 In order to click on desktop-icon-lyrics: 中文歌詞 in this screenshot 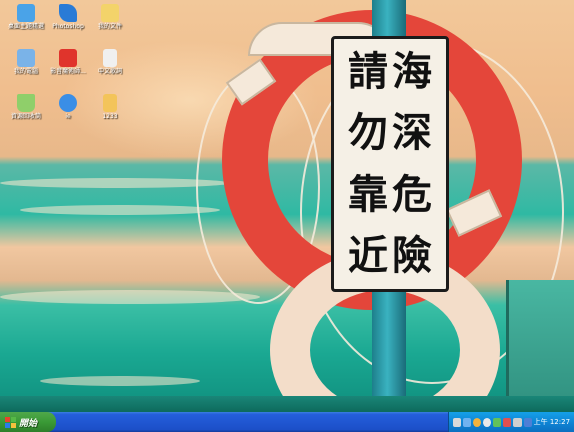, I will do `click(110, 62)`.